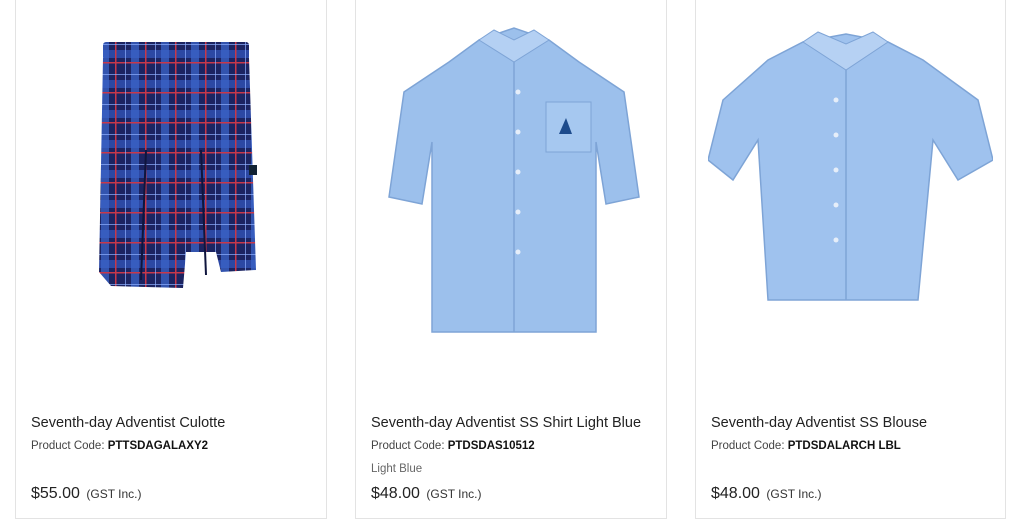  What do you see at coordinates (819, 423) in the screenshot?
I see `product-title: Seventh-day Adventist SS Blouse` at bounding box center [819, 423].